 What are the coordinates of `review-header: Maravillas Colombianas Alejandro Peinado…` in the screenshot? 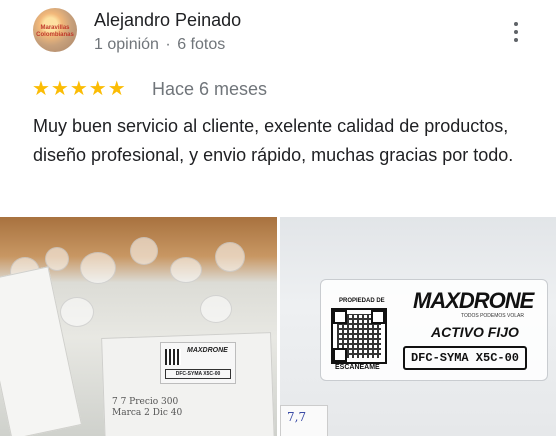 It's located at (278, 32).